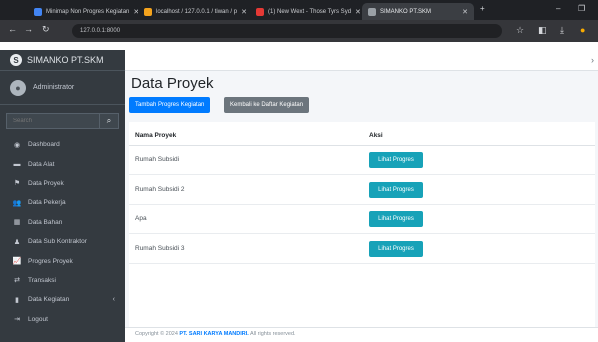 This screenshot has width=598, height=342. Describe the element at coordinates (28, 29) in the screenshot. I see `forward-icon: →` at that location.